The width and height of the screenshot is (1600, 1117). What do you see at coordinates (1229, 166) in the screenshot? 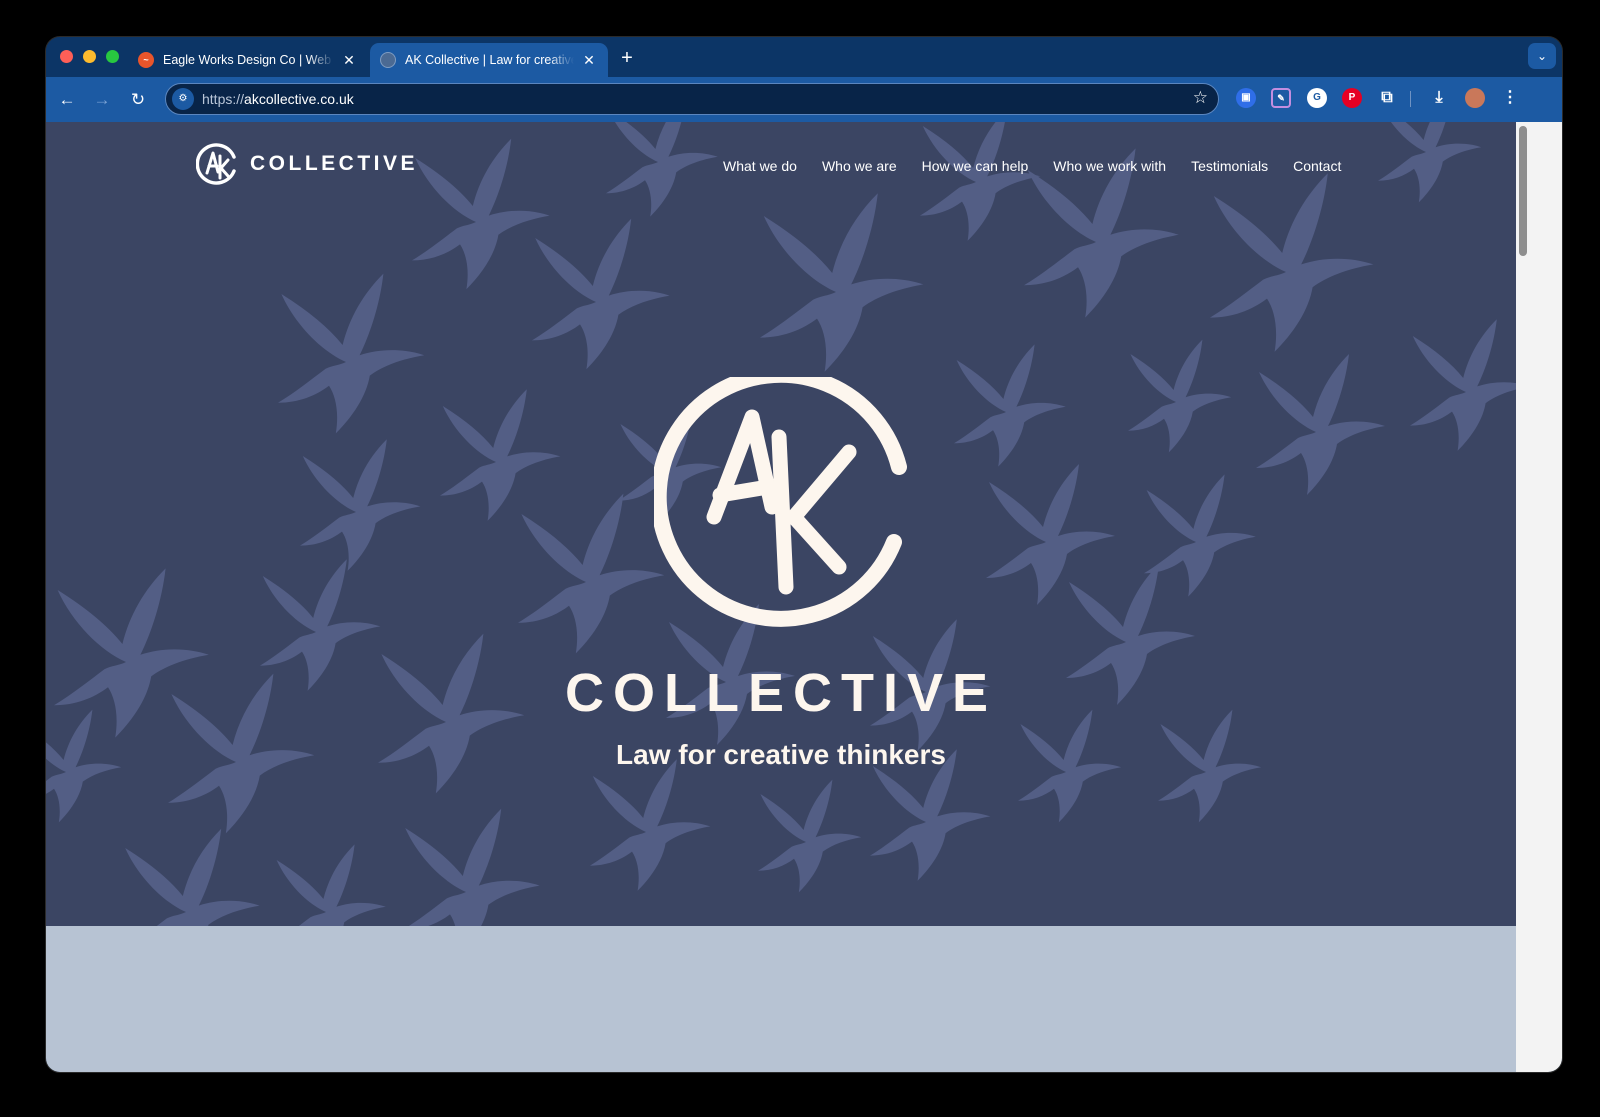
I see `nav-testimonials: Testimonials` at bounding box center [1229, 166].